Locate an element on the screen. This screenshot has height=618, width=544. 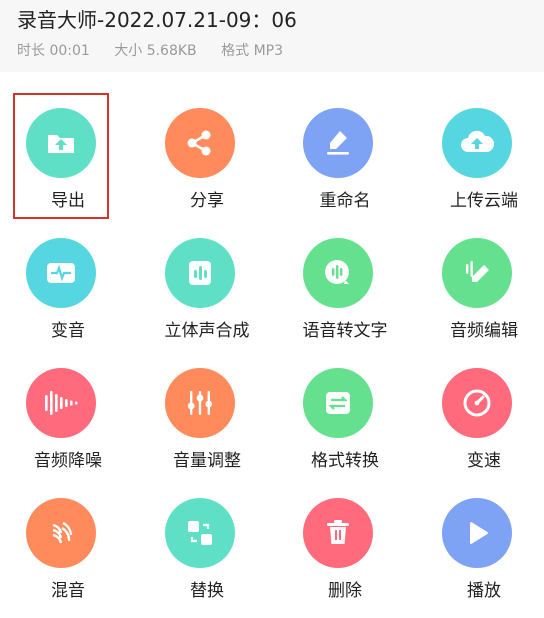
speed-circle is located at coordinates (477, 403).